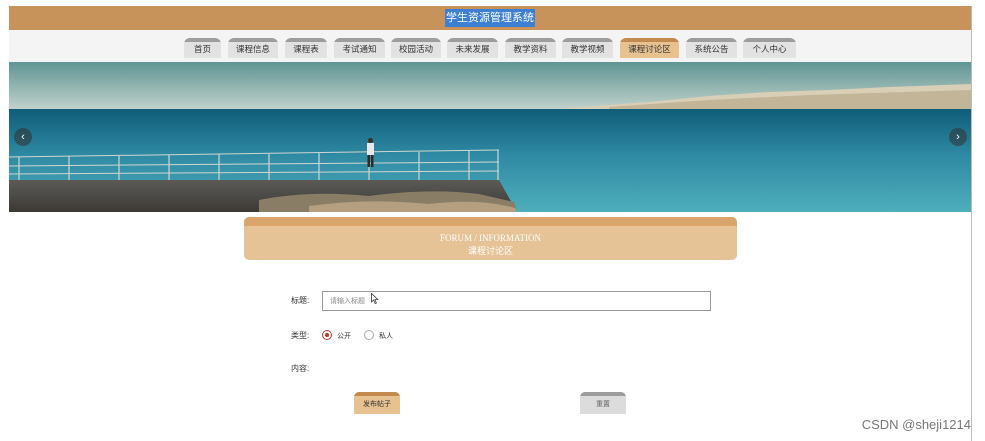 The image size is (985, 441). Describe the element at coordinates (300, 335) in the screenshot. I see `type-label: 类型:` at that location.